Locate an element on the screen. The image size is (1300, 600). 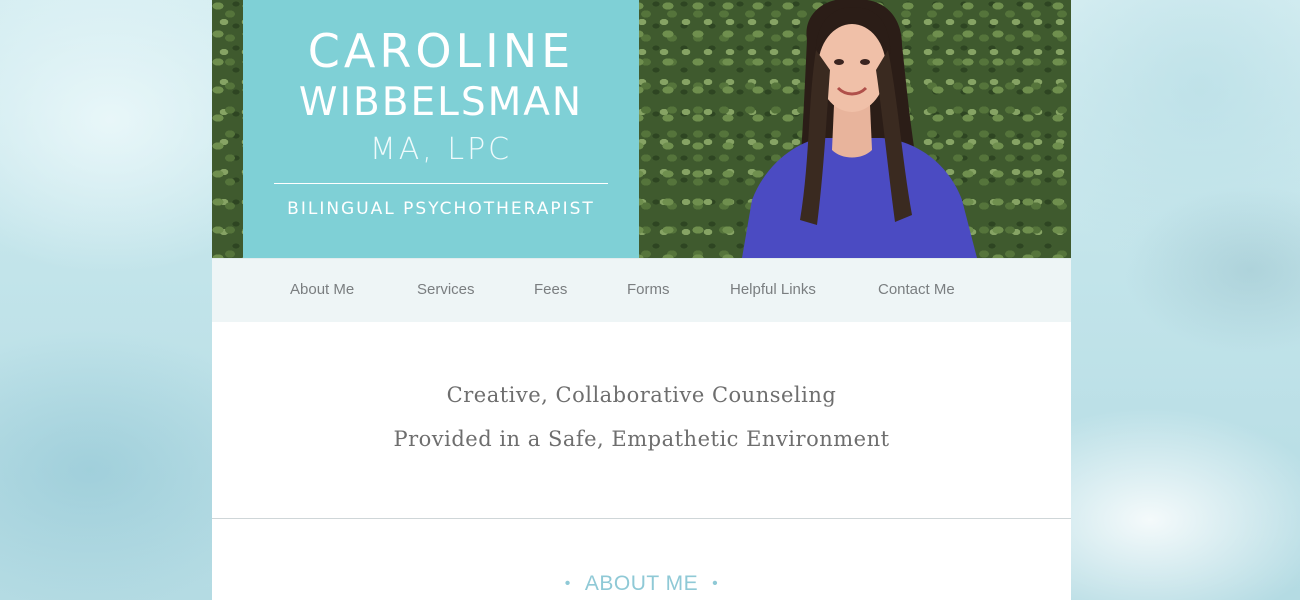
section-divider is located at coordinates (641, 518).